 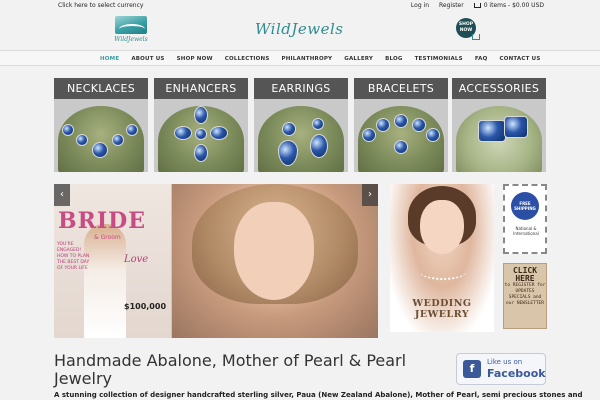 I want to click on brand-wordmark: WildJewels, so click(x=299, y=29).